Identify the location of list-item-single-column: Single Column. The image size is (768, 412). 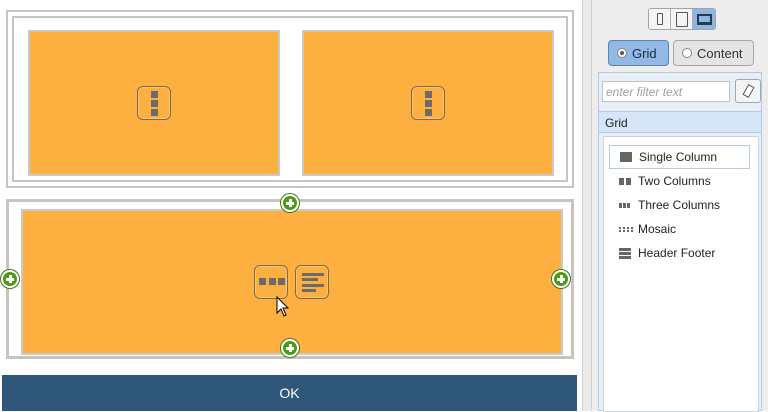
(679, 157).